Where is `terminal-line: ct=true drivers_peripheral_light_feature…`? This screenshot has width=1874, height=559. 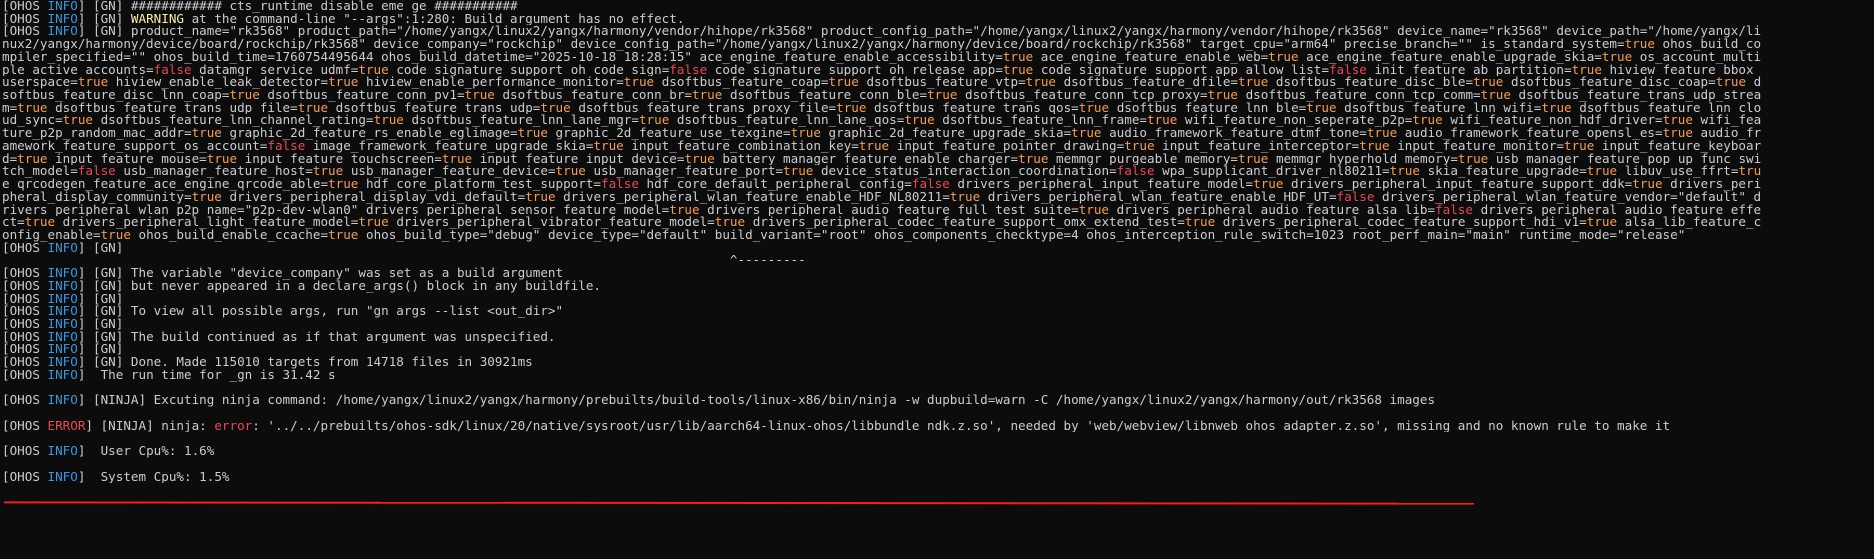
terminal-line: ct=true drivers_peripheral_light_feature… is located at coordinates (938, 222).